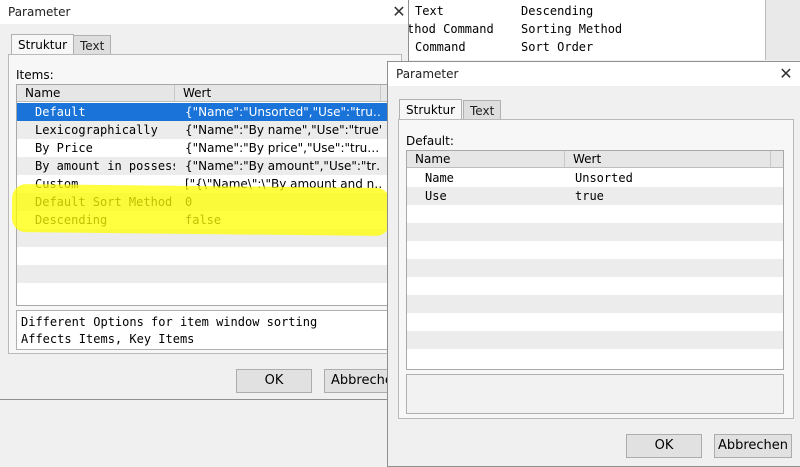 This screenshot has height=467, width=800. I want to click on row-name: Lexicographically, so click(96, 130).